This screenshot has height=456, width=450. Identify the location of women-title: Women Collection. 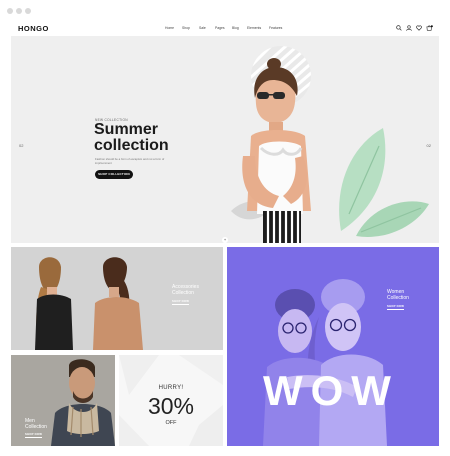
(398, 295).